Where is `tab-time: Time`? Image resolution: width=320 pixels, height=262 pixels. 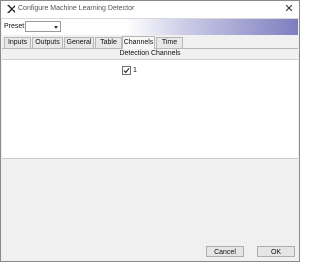
tab-time: Time is located at coordinates (169, 42).